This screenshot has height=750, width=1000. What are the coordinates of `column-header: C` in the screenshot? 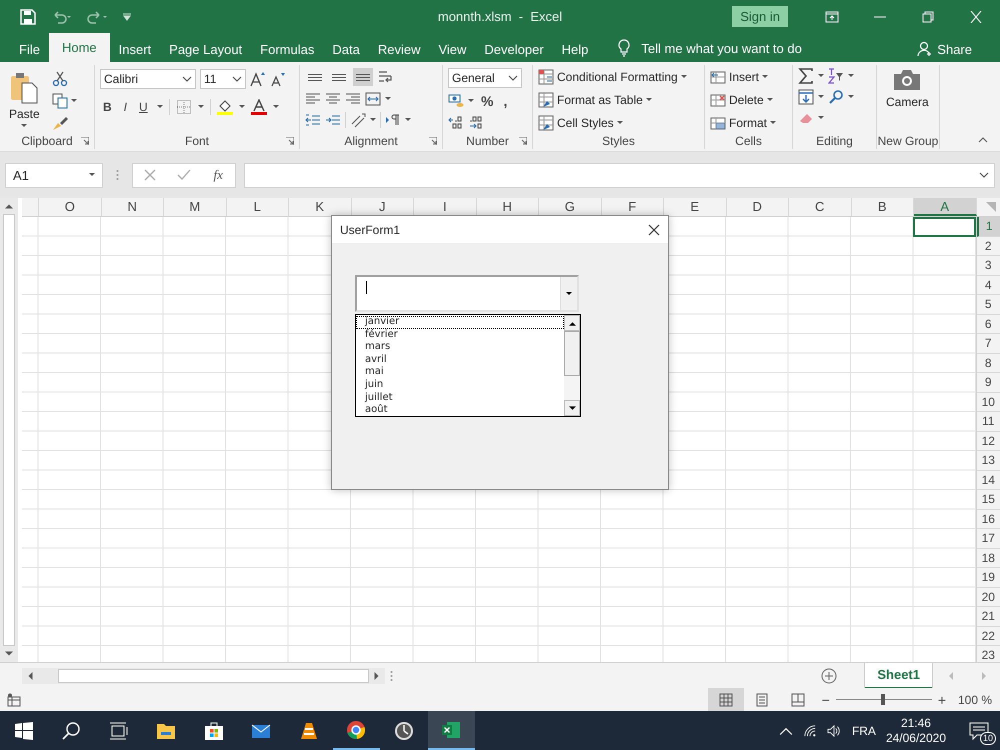 It's located at (820, 207).